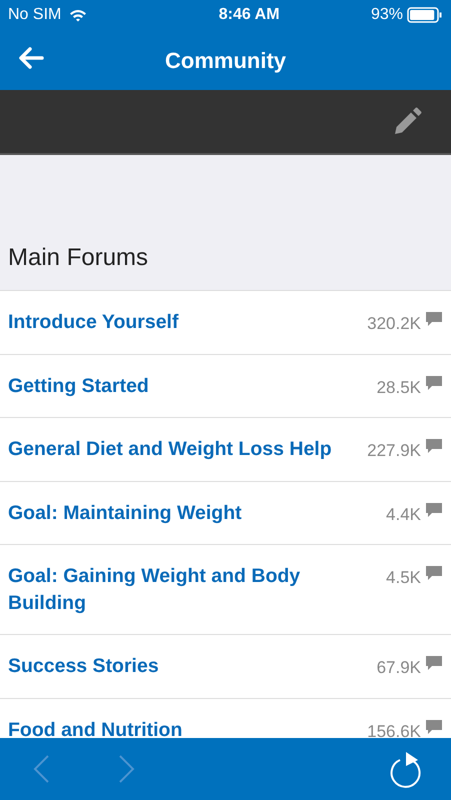 This screenshot has width=451, height=800. What do you see at coordinates (386, 15) in the screenshot?
I see `battery-text: 93%` at bounding box center [386, 15].